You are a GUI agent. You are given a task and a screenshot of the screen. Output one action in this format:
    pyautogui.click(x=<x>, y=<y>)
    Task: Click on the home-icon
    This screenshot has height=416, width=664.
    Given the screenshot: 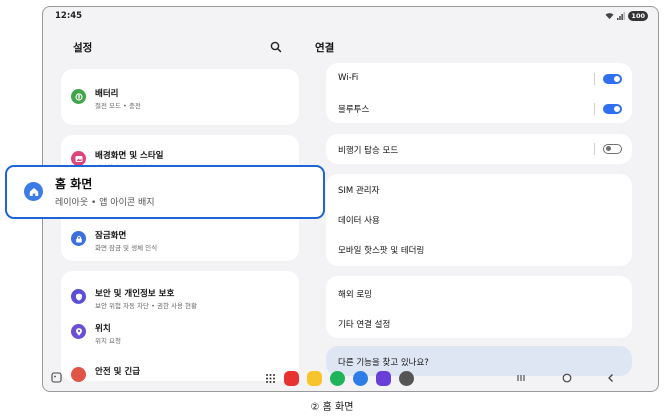 What is the action you would take?
    pyautogui.click(x=33, y=191)
    